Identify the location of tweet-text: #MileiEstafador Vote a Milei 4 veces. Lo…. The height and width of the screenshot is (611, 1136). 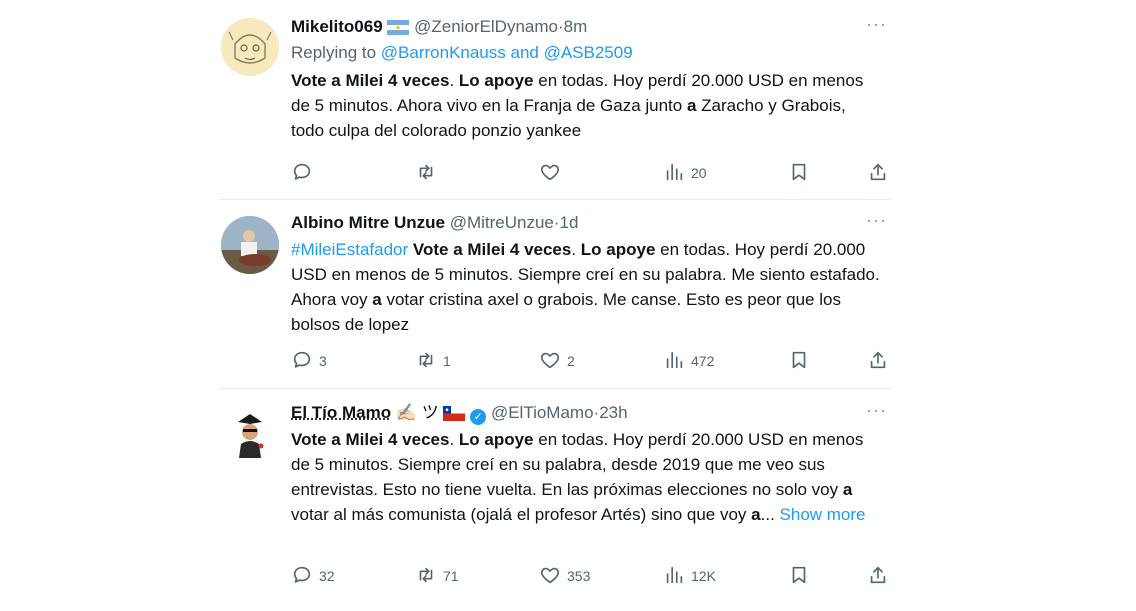
(586, 287).